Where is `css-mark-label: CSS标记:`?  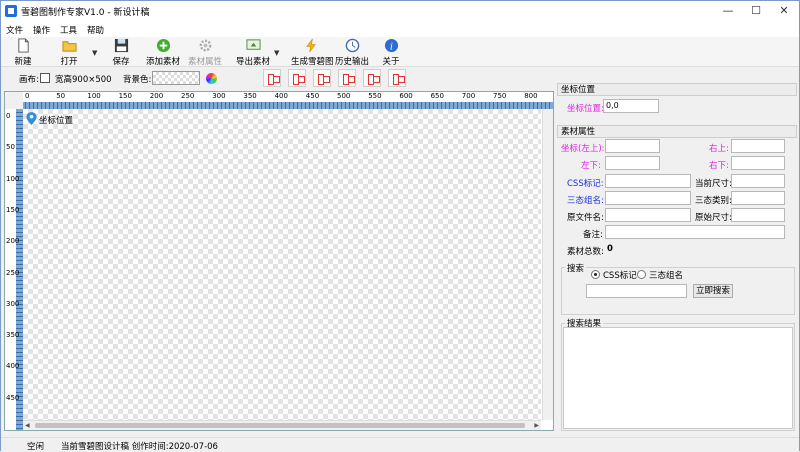 css-mark-label: CSS标记: is located at coordinates (585, 184).